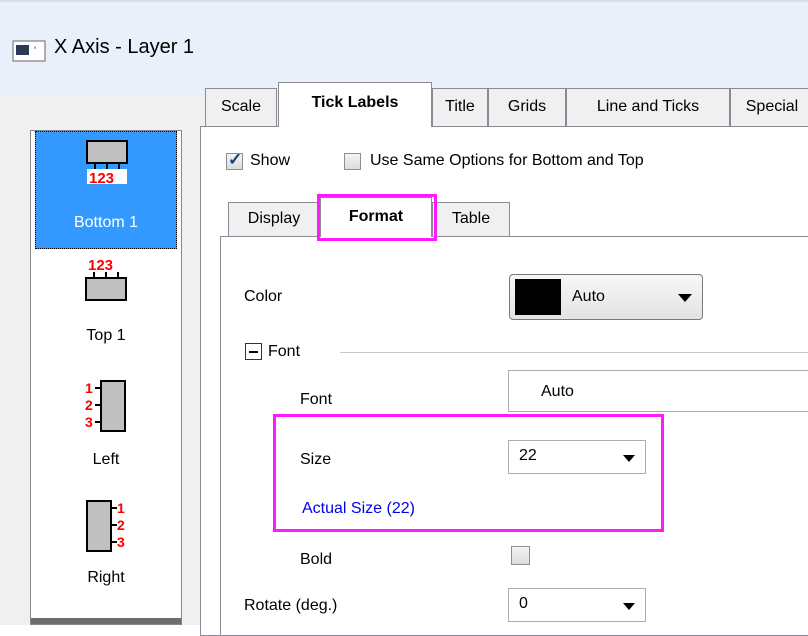 This screenshot has height=636, width=808. Describe the element at coordinates (523, 603) in the screenshot. I see `rotate-value: 0` at that location.